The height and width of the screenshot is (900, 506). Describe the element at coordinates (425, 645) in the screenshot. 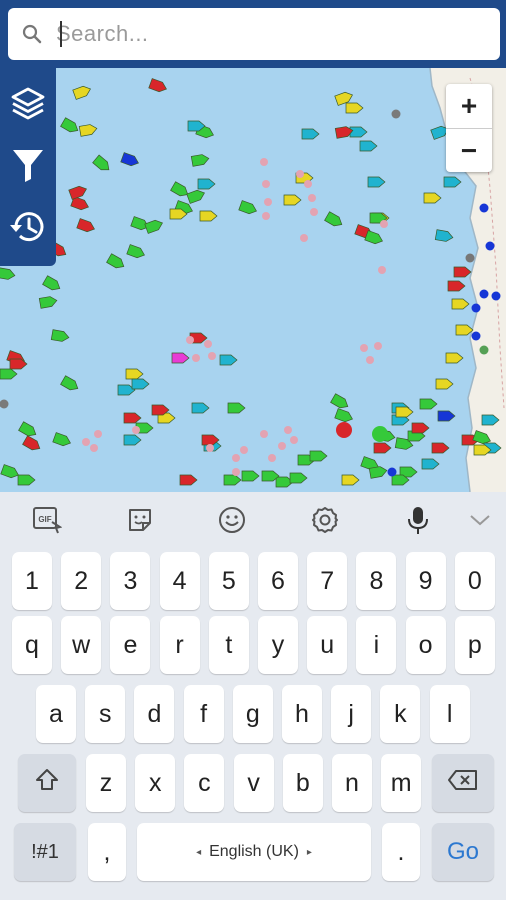

I see `key-o: o` at that location.